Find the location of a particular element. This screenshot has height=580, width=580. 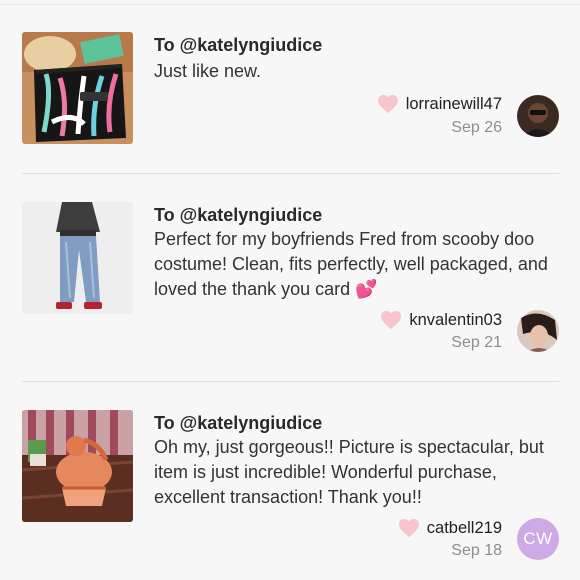

reviewer-row: knvalentin03 is located at coordinates (441, 320).